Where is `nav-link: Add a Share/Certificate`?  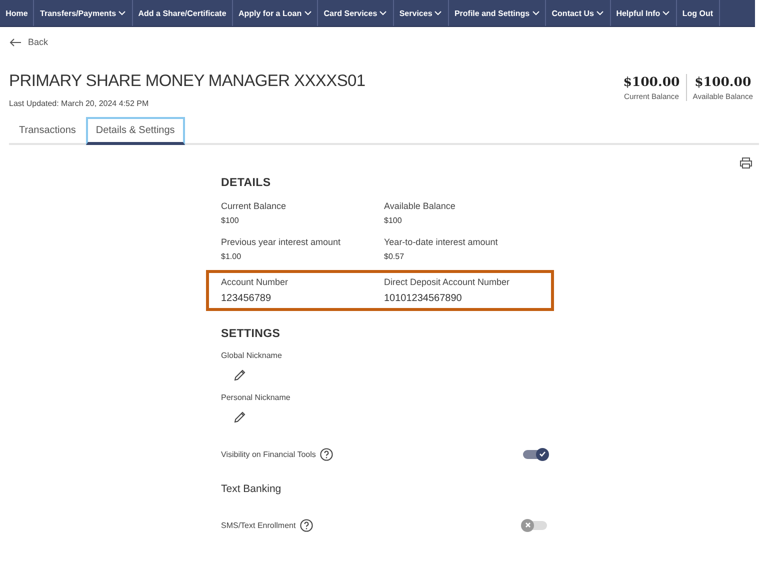 nav-link: Add a Share/Certificate is located at coordinates (182, 13).